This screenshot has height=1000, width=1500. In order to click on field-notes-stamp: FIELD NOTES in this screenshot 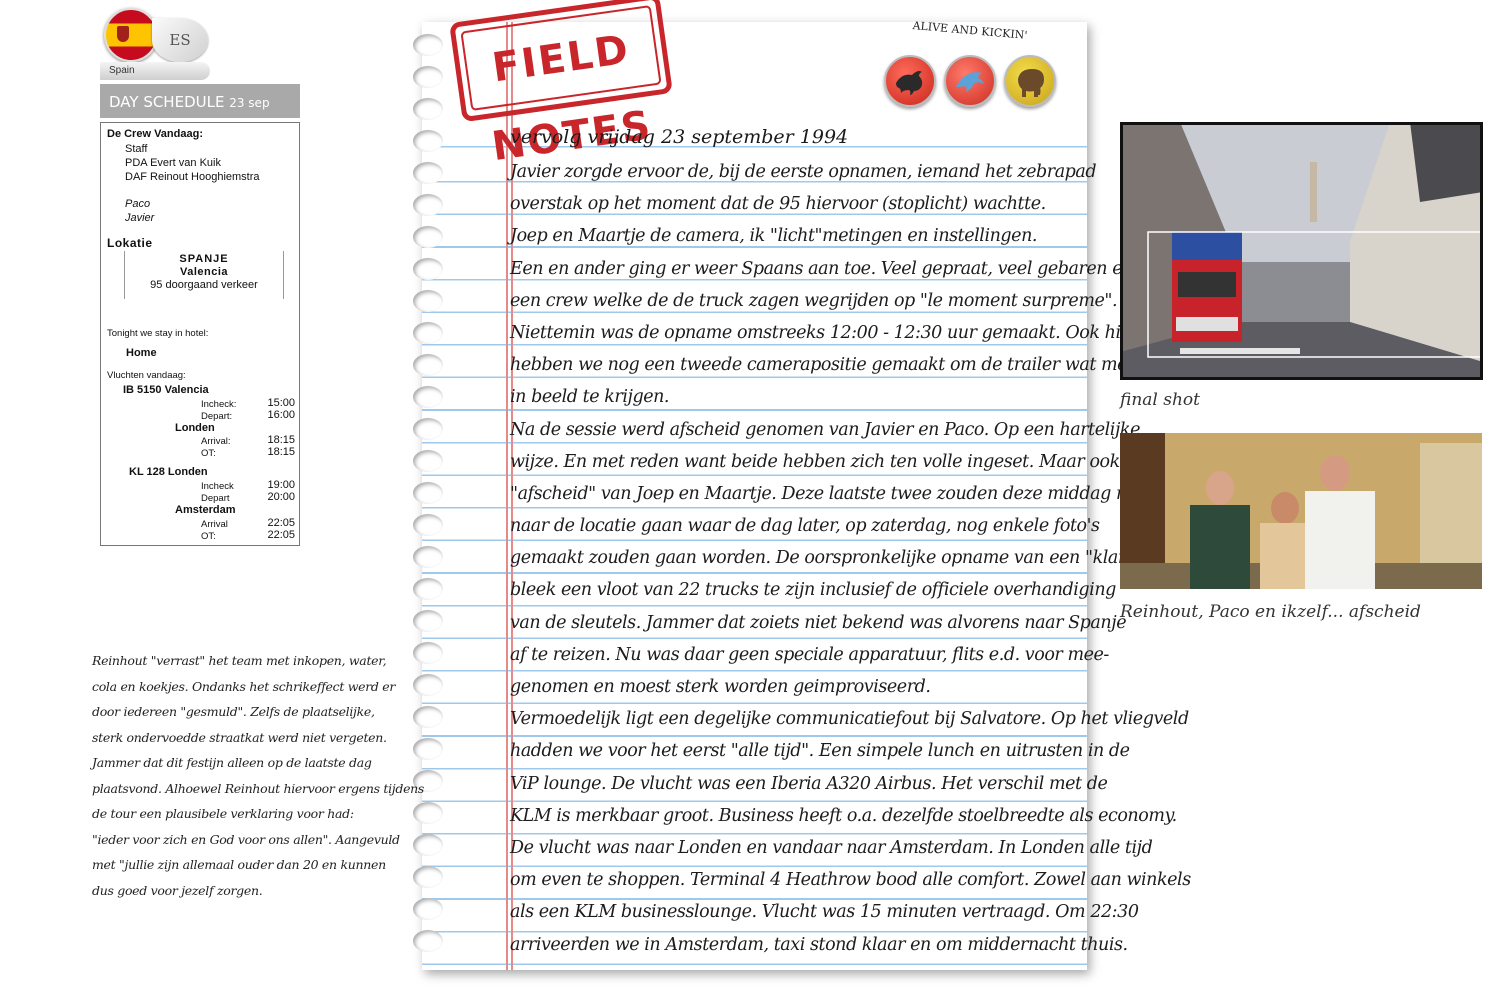, I will do `click(561, 85)`.